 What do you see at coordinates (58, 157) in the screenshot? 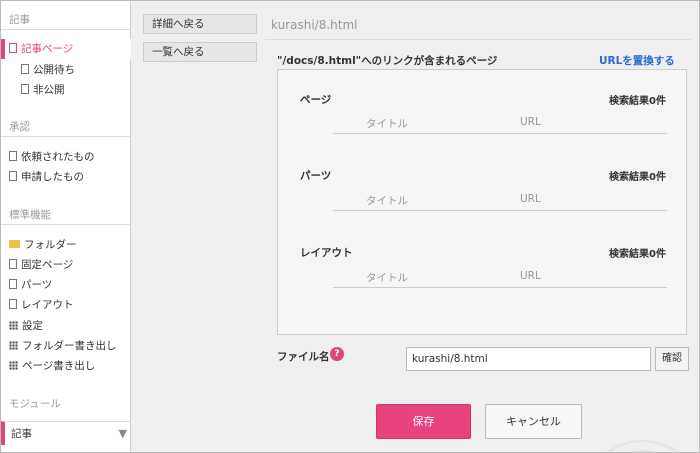
I see `sidebar-item-label: 依頼されたもの` at bounding box center [58, 157].